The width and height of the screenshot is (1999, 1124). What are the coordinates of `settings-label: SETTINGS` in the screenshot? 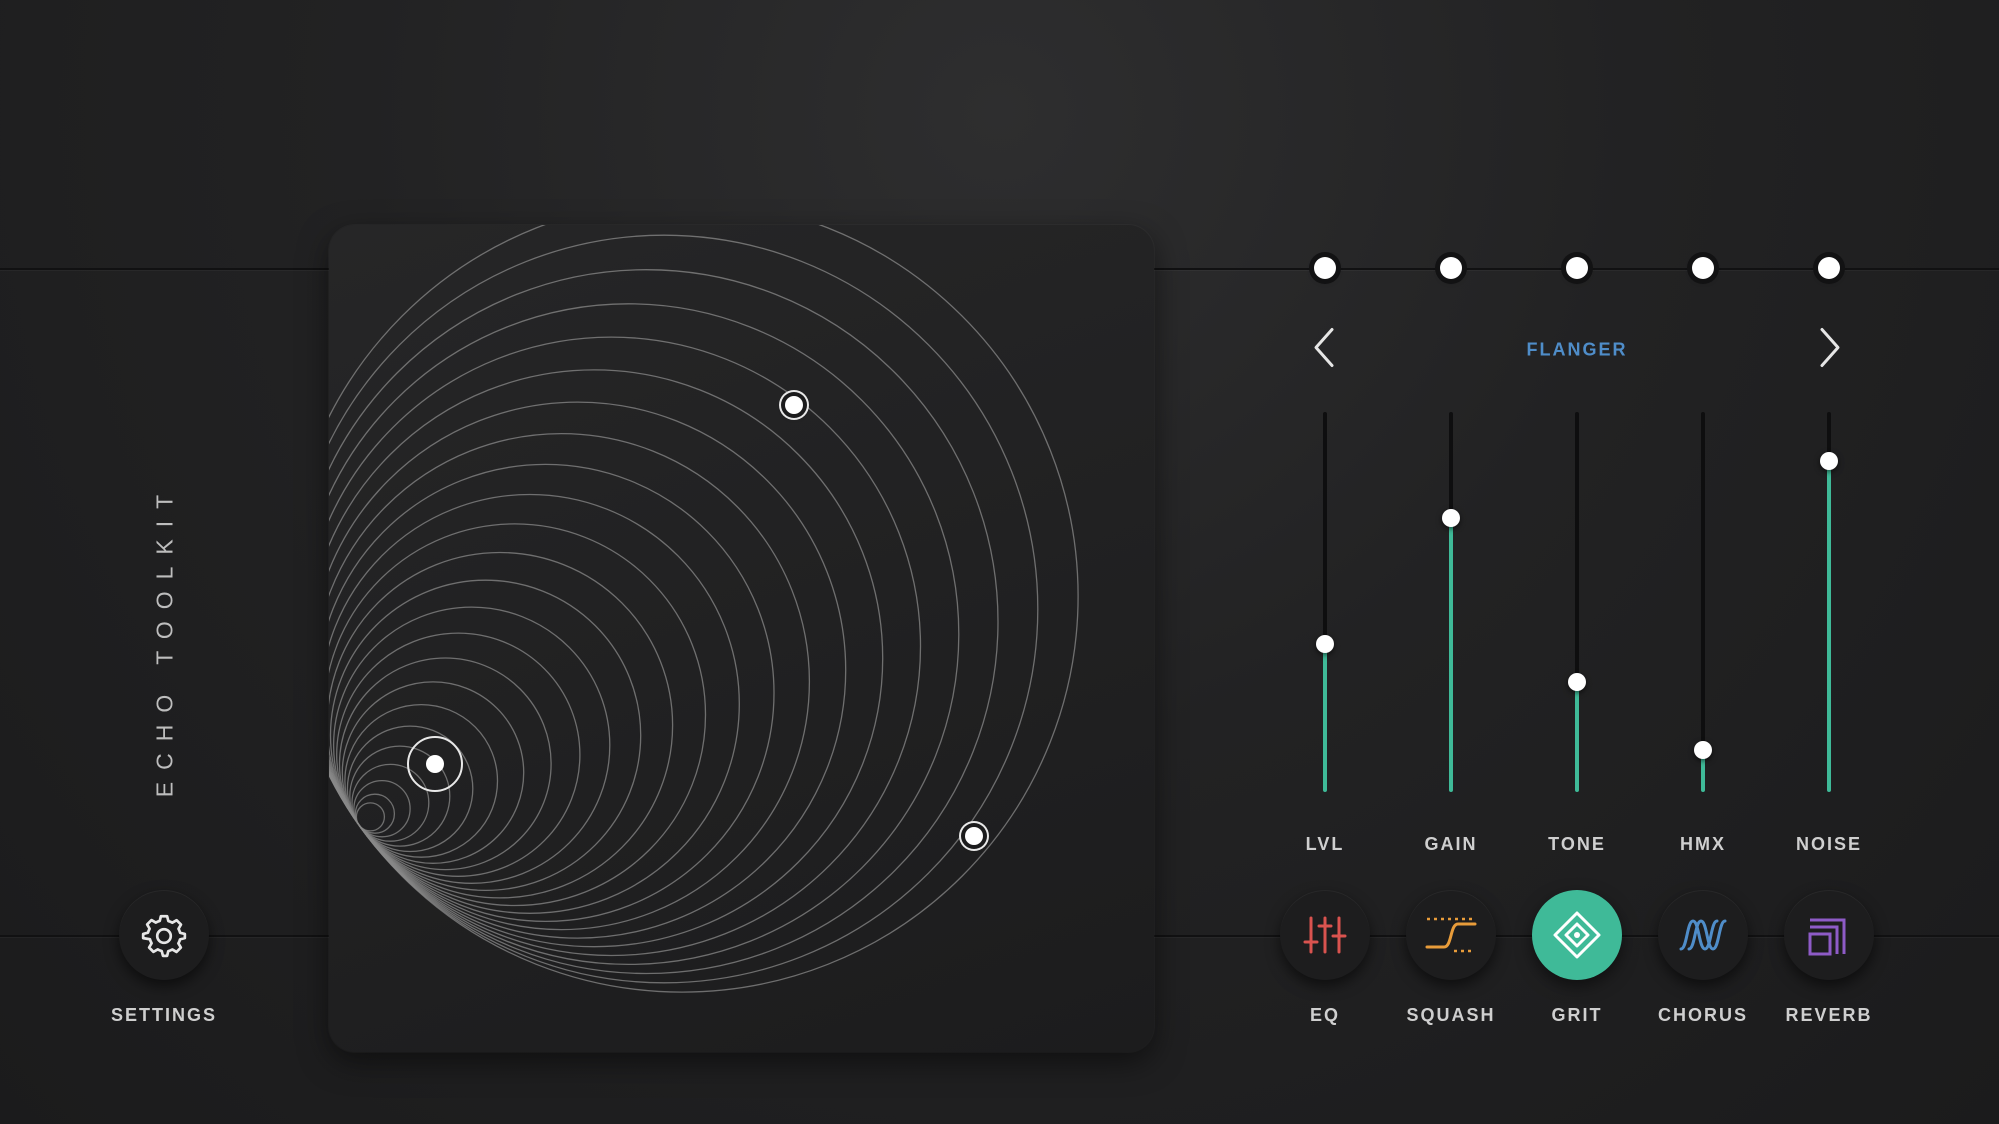 It's located at (164, 1015).